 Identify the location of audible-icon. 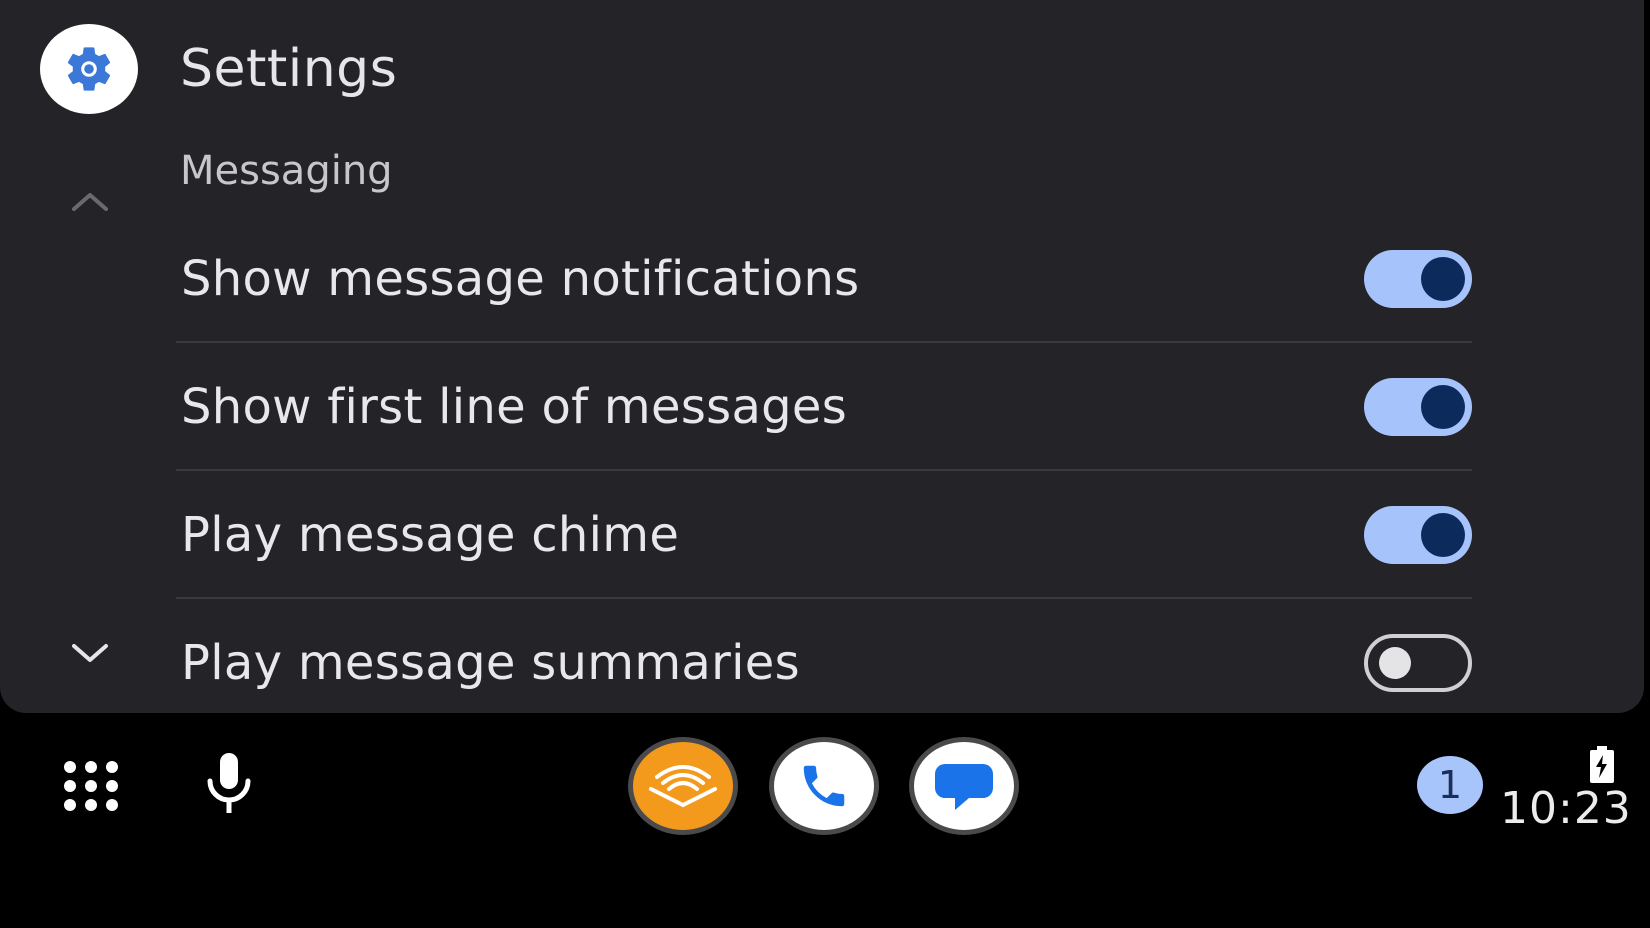
(683, 786).